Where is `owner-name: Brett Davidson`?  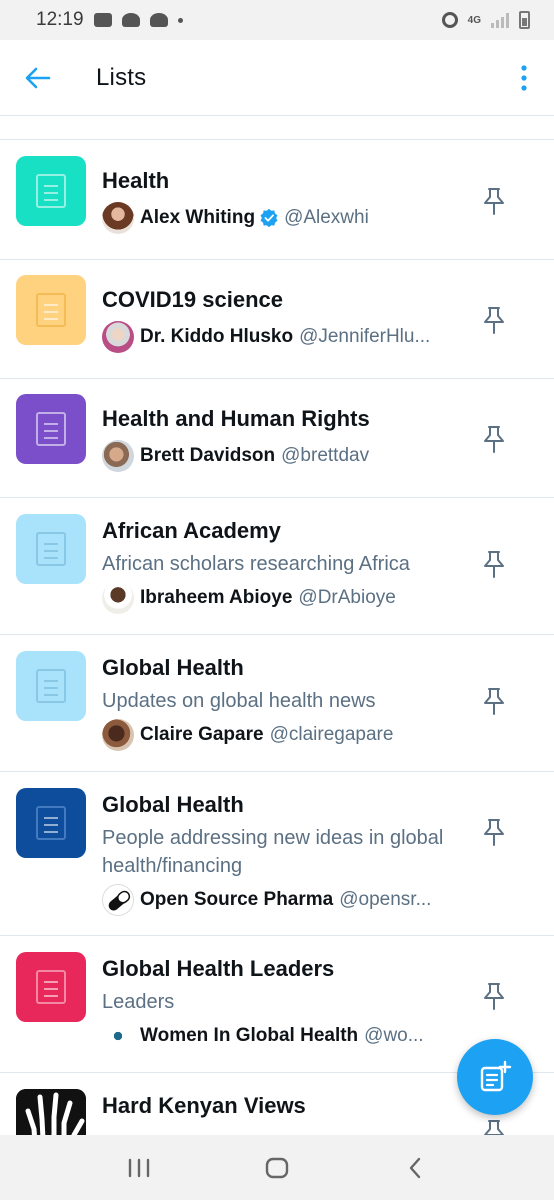 owner-name: Brett Davidson is located at coordinates (208, 455).